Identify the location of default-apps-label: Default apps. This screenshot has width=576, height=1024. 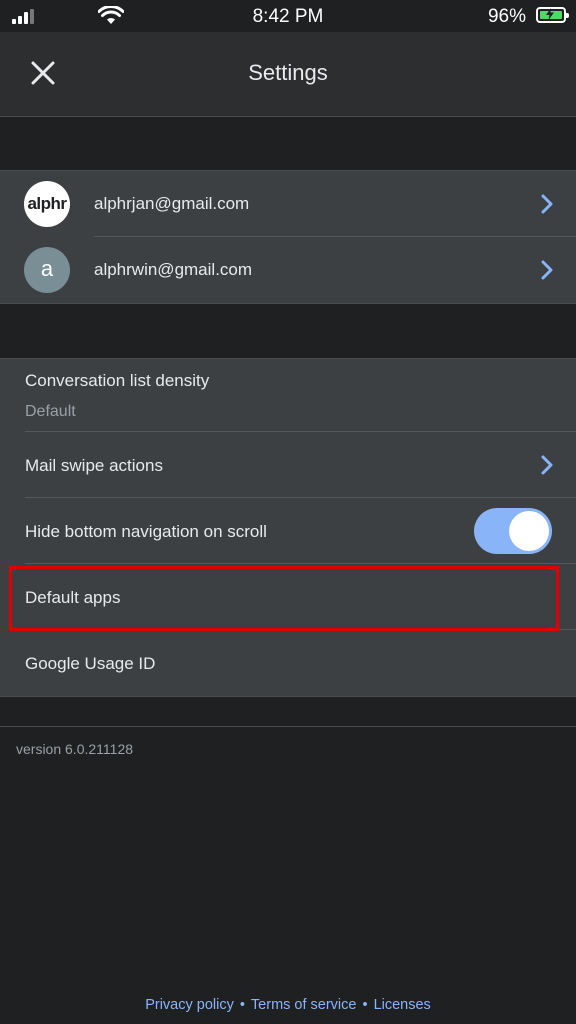
(73, 597).